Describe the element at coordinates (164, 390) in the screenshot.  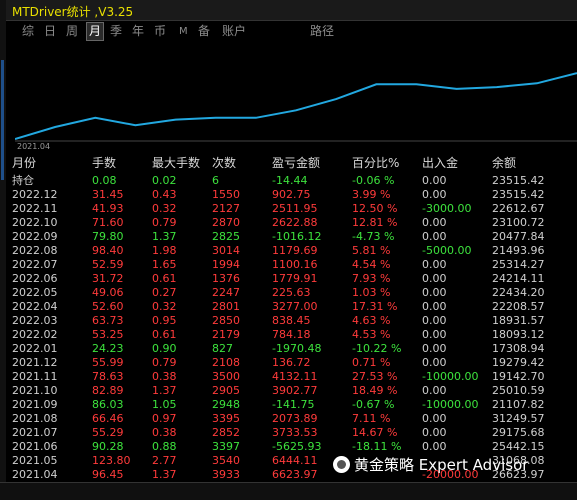
I see `col-max-lots-cell: 1.37` at that location.